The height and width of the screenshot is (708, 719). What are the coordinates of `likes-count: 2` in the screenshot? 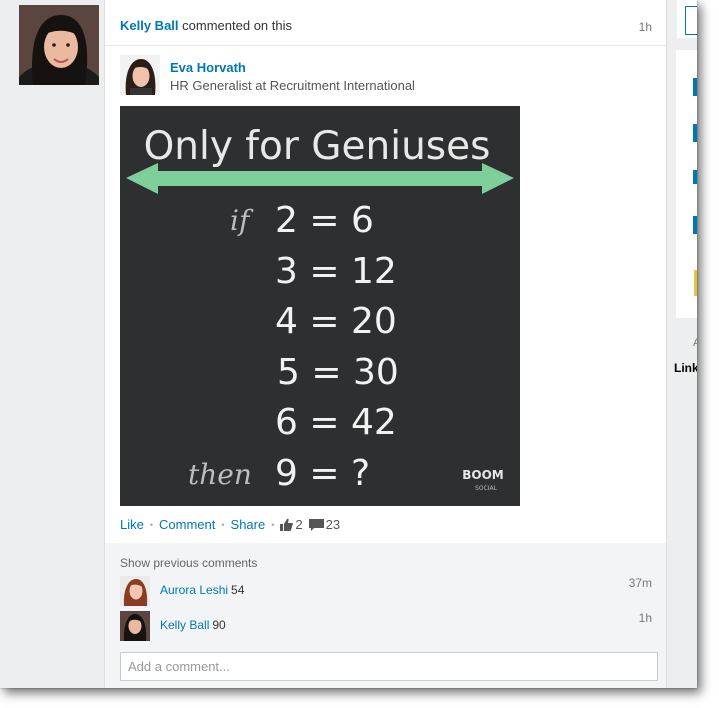 It's located at (291, 524).